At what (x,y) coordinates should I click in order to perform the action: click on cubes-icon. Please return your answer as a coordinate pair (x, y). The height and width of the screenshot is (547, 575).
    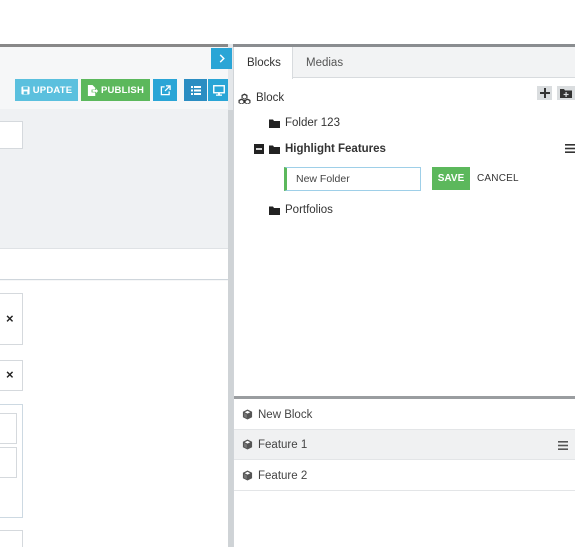
    Looking at the image, I should click on (244, 98).